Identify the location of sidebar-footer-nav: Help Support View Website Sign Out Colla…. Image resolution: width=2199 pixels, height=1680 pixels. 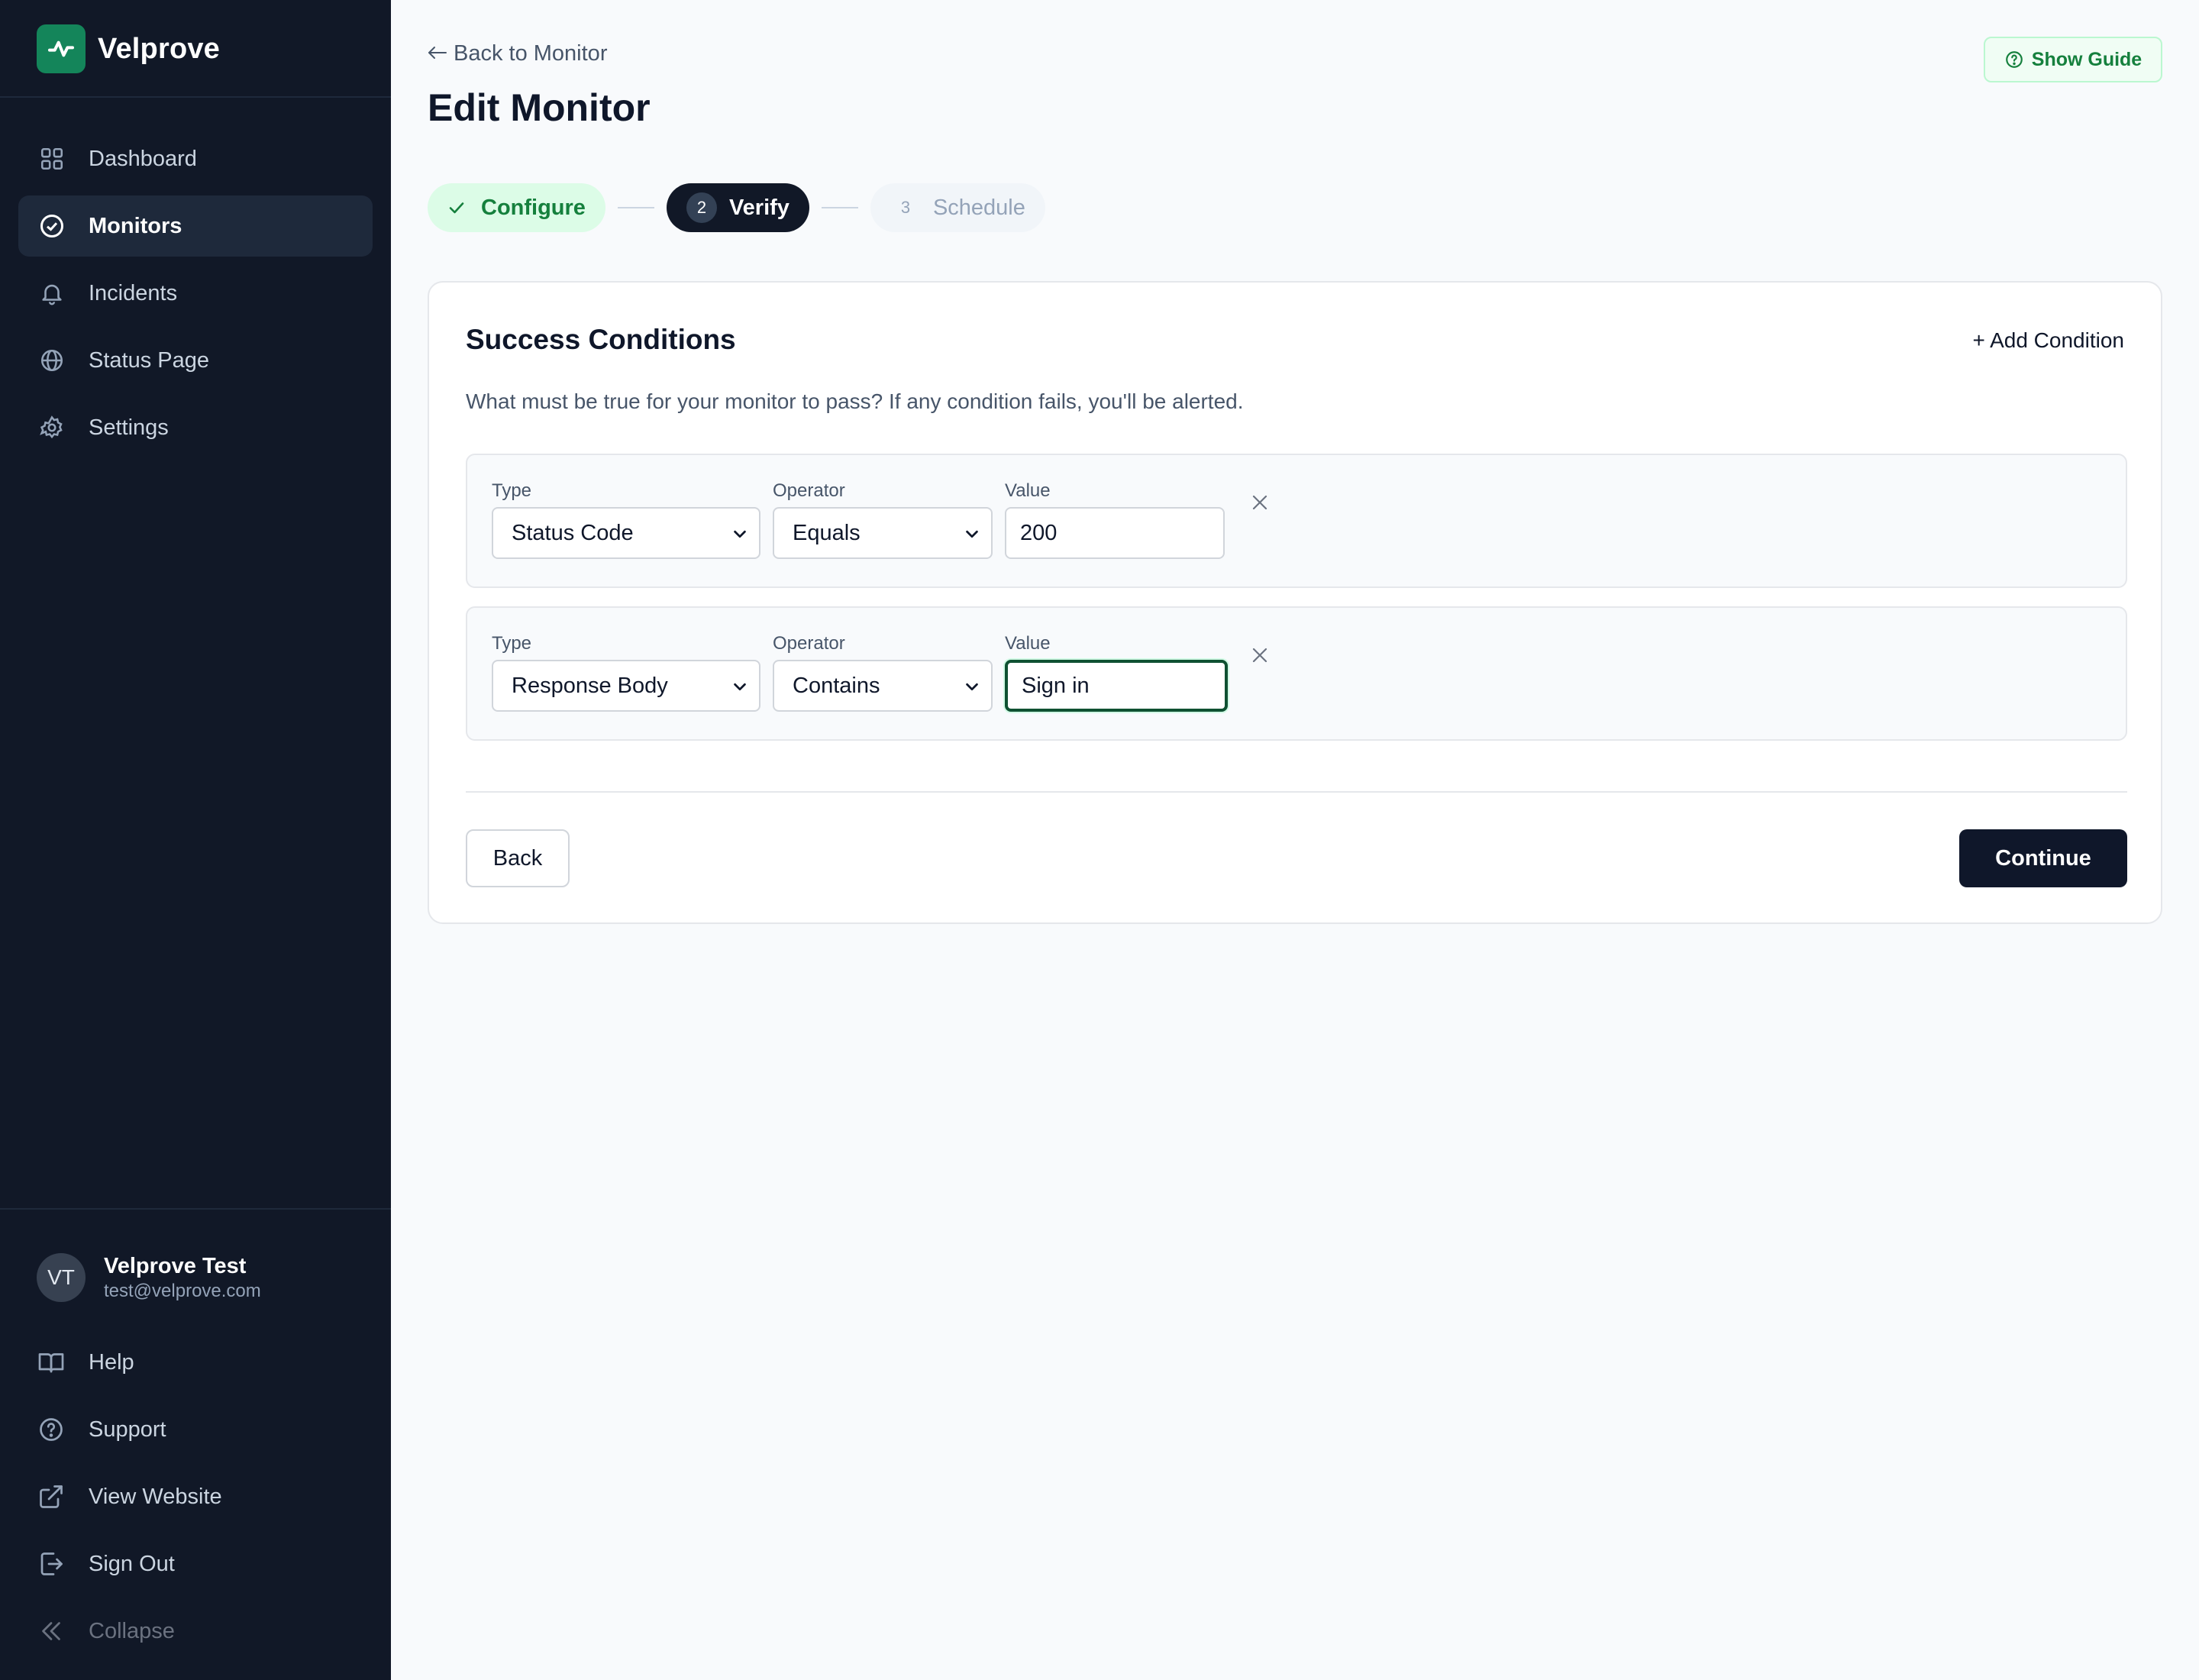
(196, 1497).